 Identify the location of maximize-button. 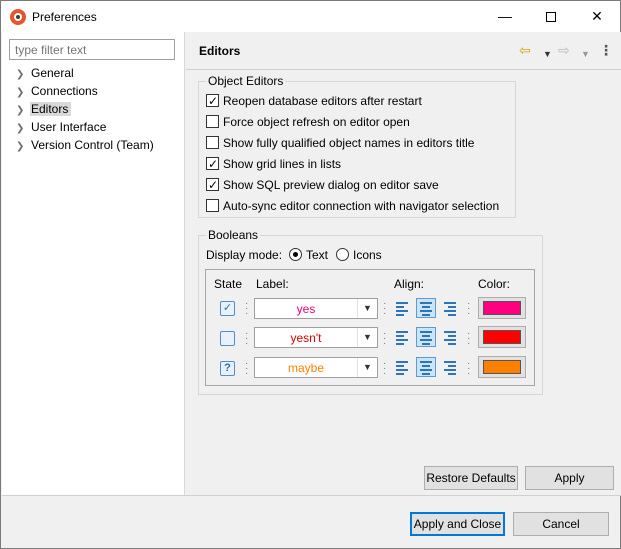
(551, 16).